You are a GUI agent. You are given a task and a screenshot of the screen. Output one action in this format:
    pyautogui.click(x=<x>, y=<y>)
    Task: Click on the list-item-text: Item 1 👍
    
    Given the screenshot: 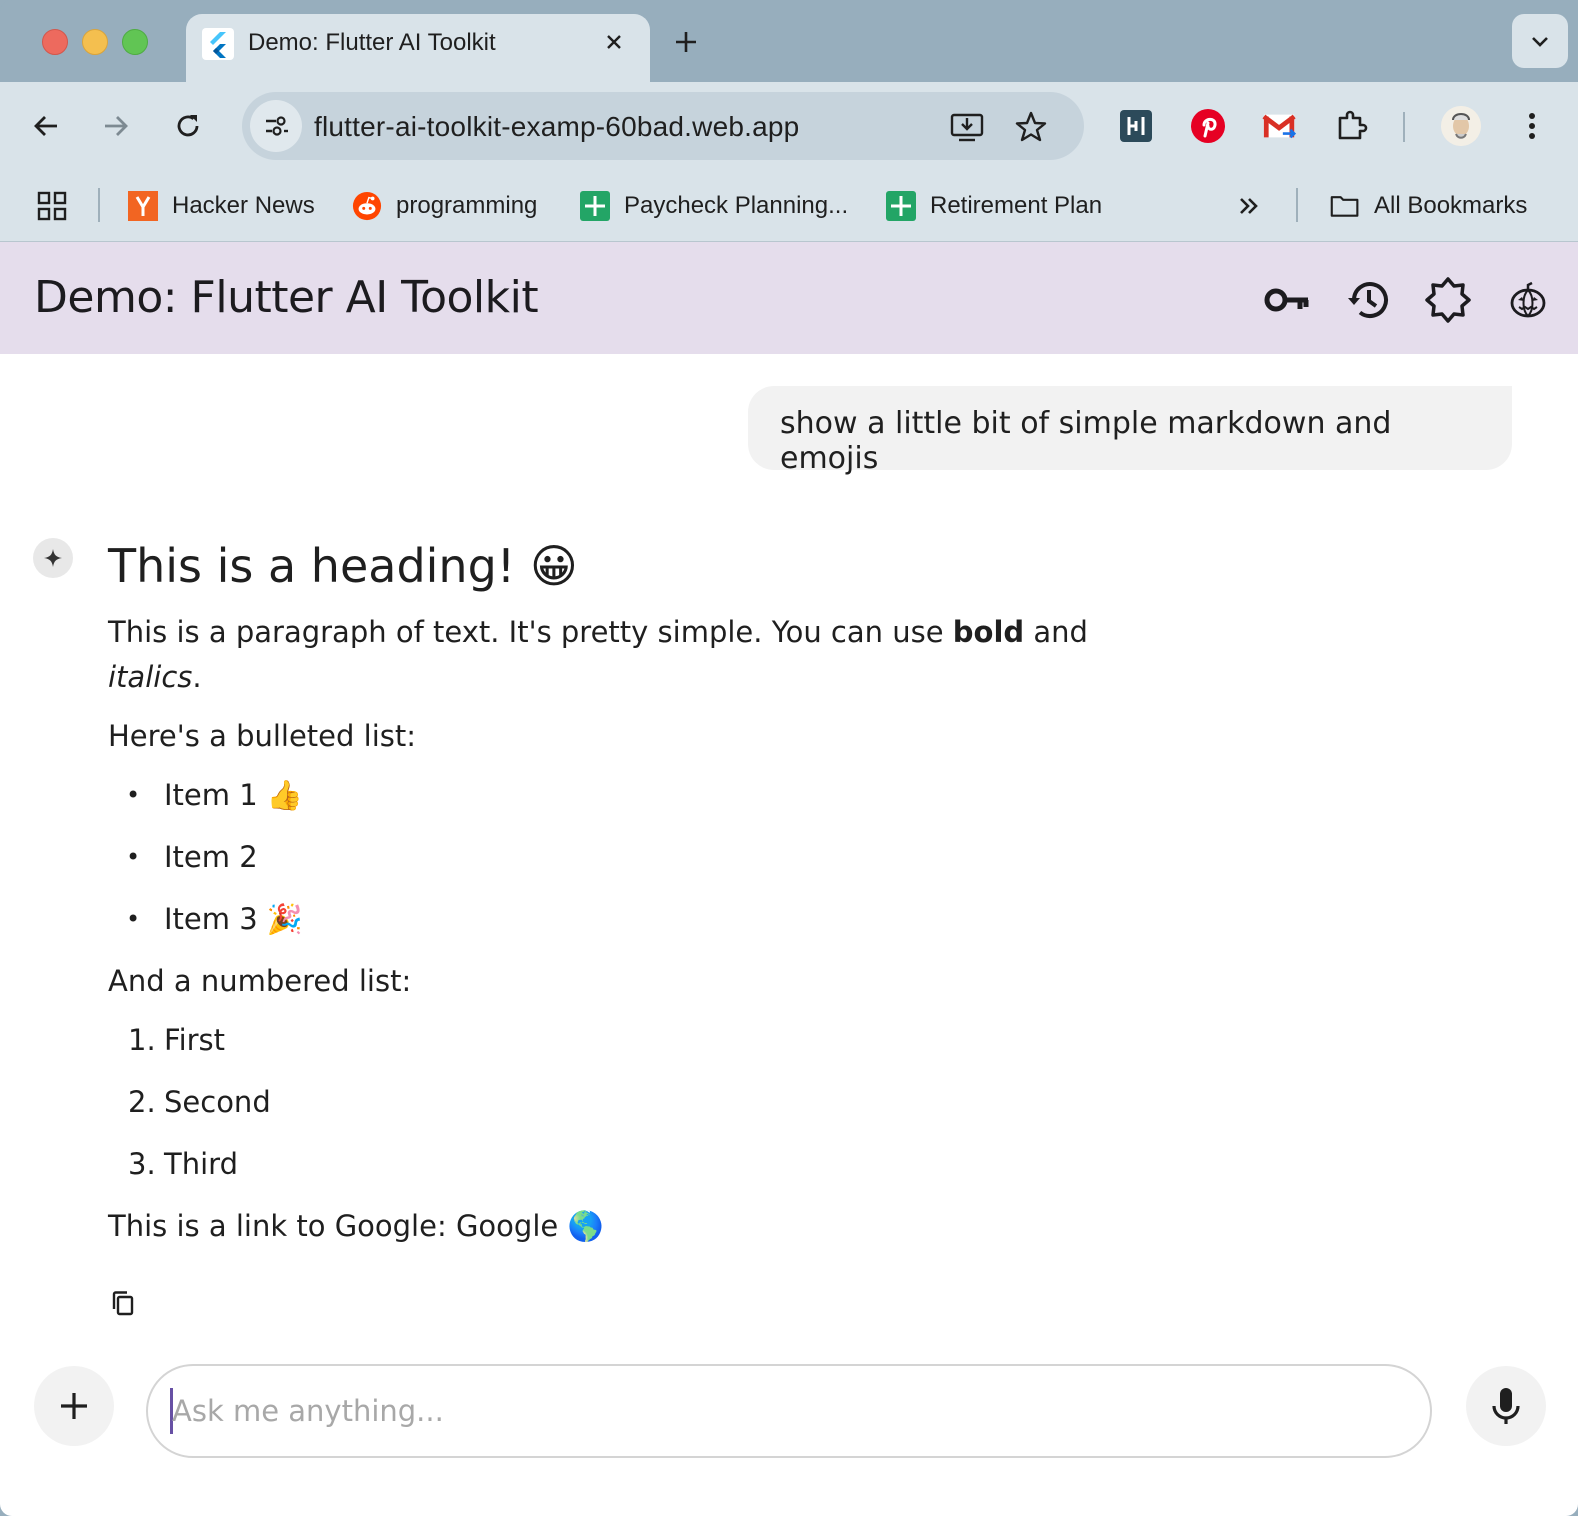 What is the action you would take?
    pyautogui.click(x=234, y=795)
    